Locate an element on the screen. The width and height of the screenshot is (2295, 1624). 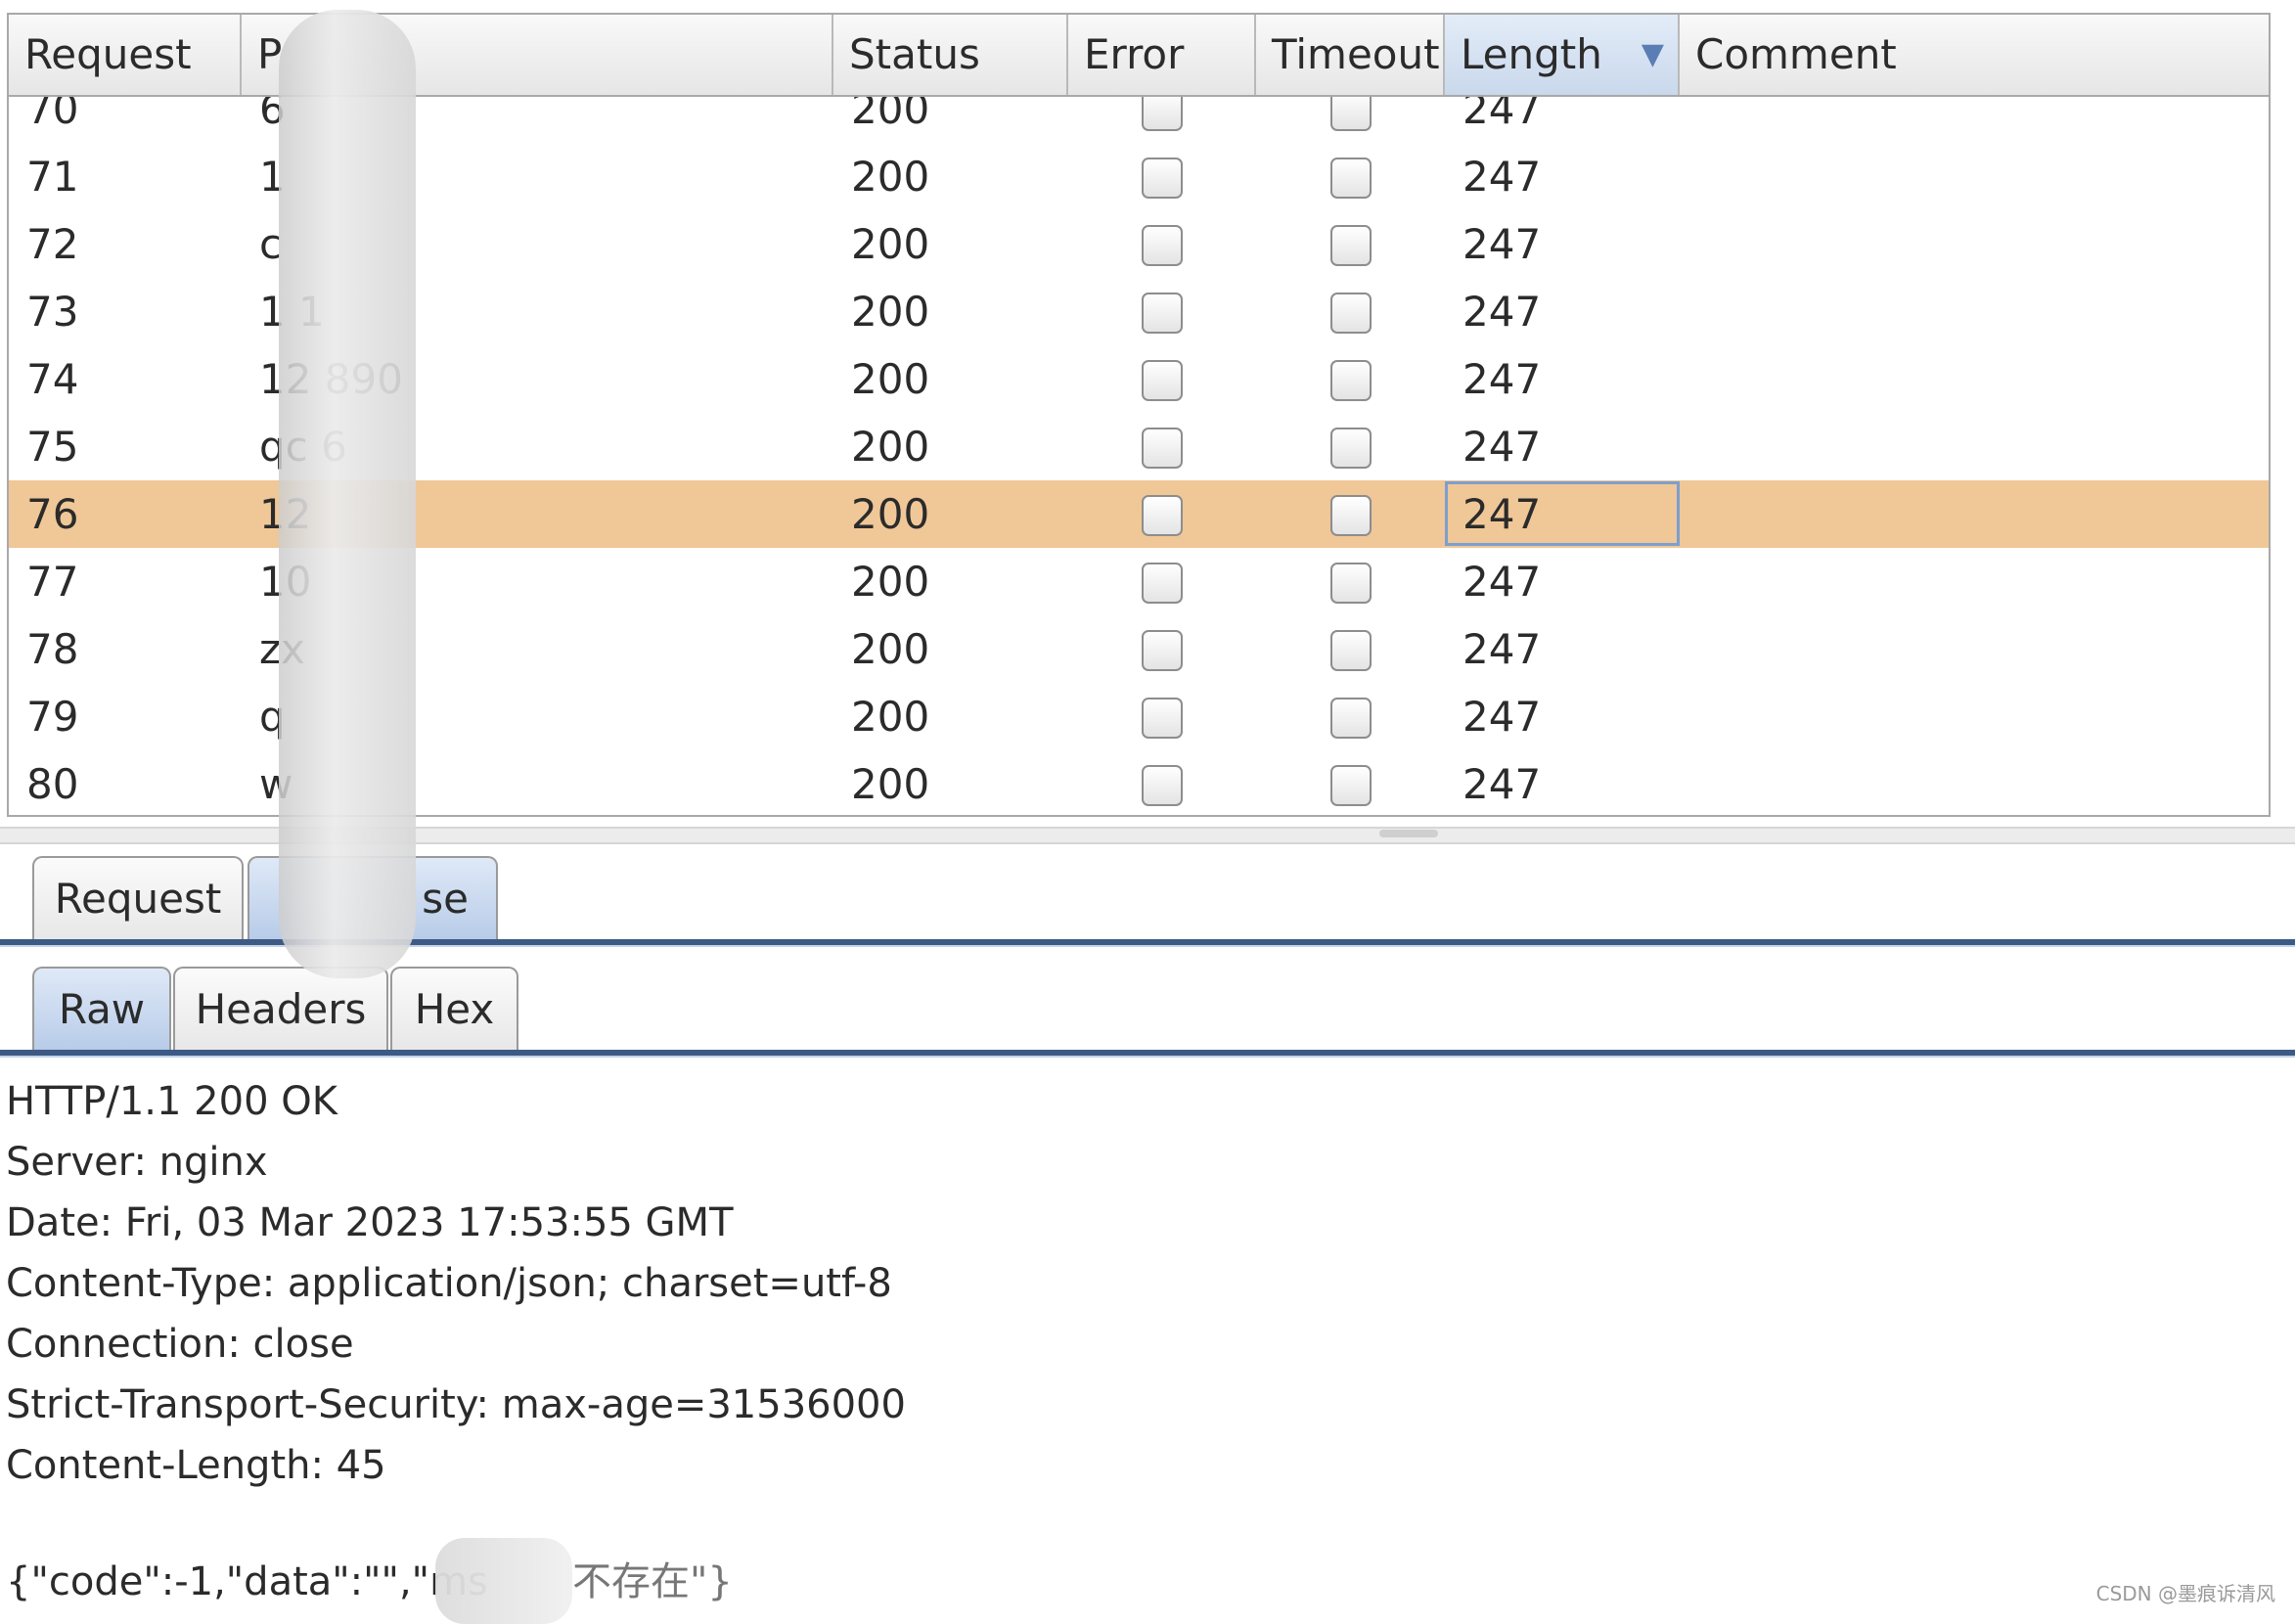
column-header-length-label: Length is located at coordinates (1531, 54).